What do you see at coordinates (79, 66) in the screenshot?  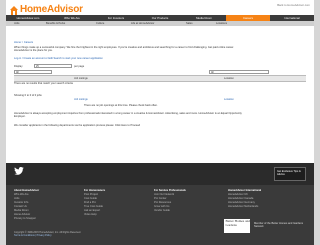 I see `per-page-label: per page` at bounding box center [79, 66].